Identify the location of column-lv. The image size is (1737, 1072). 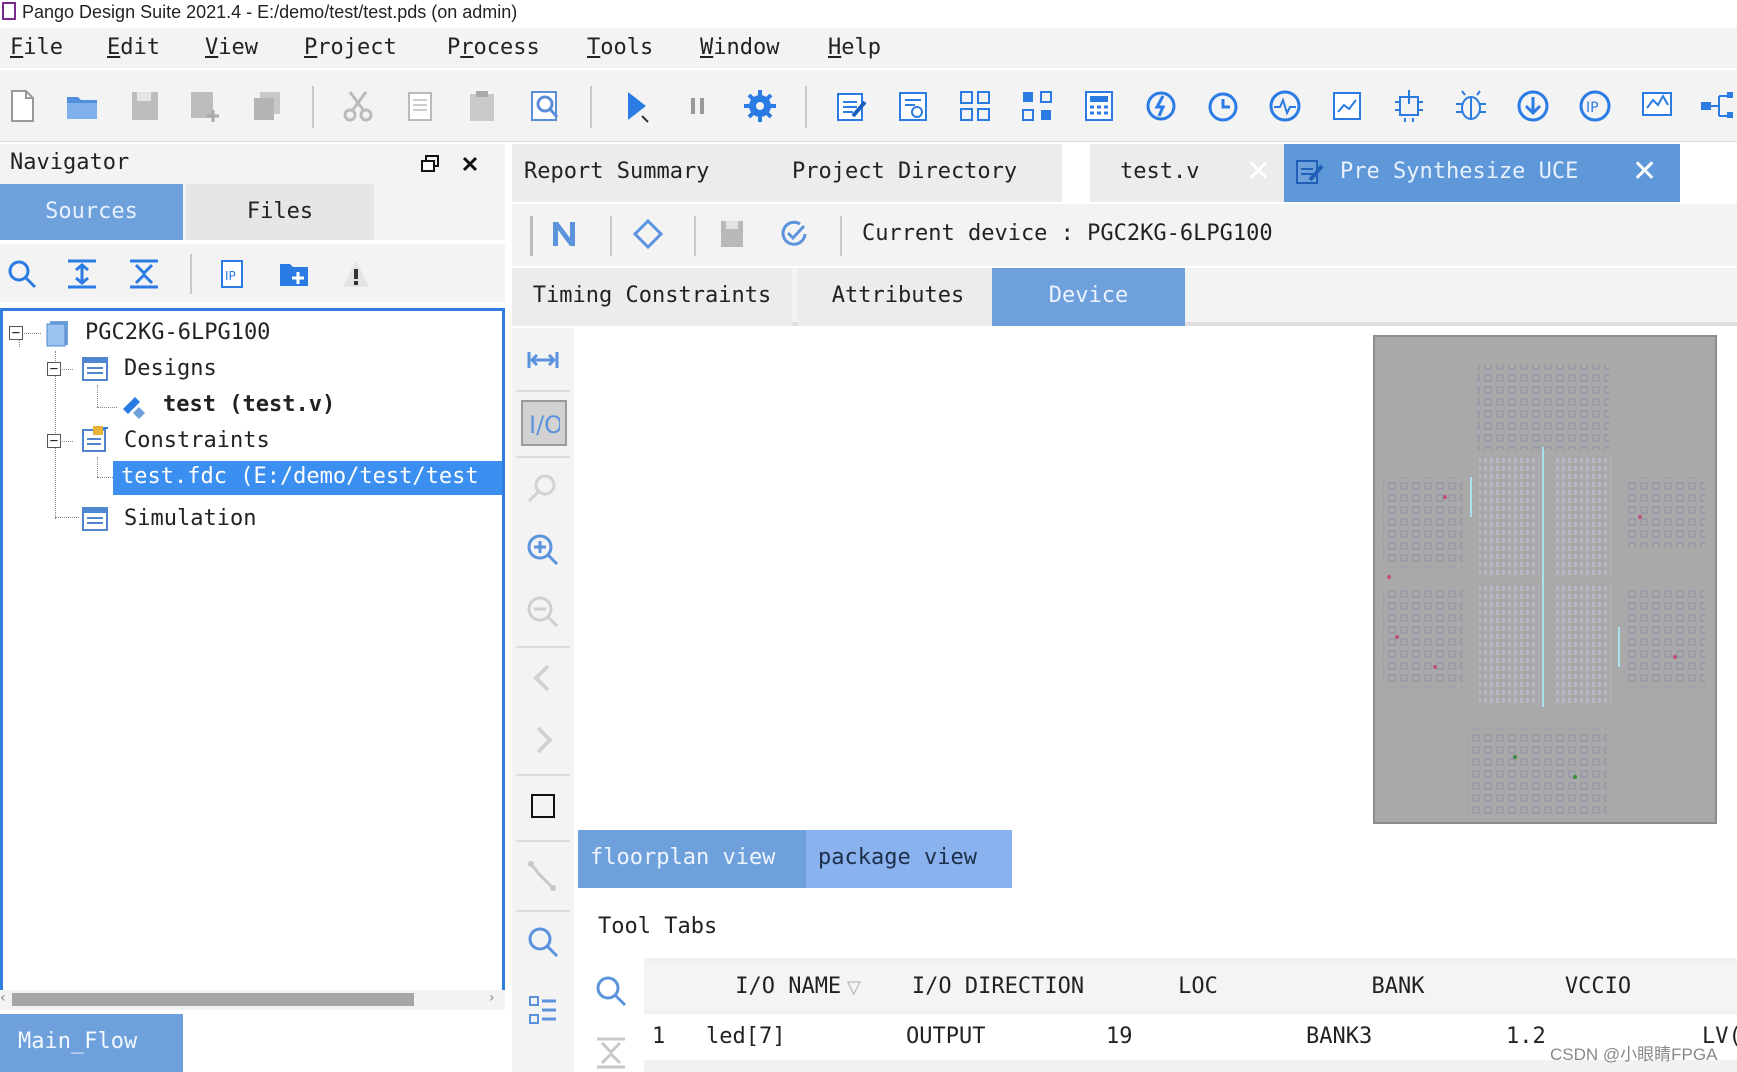
(1717, 987).